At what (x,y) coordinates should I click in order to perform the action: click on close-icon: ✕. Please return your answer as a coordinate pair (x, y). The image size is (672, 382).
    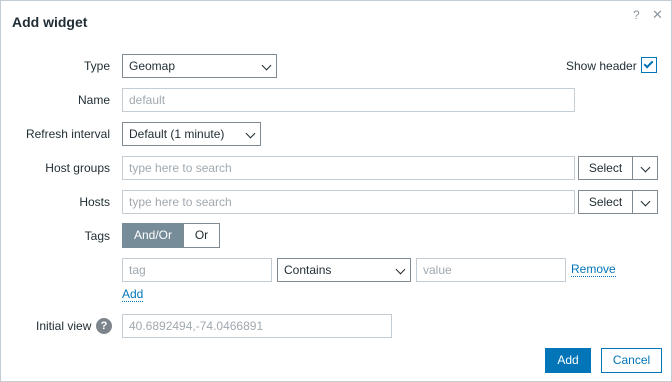
    Looking at the image, I should click on (657, 14).